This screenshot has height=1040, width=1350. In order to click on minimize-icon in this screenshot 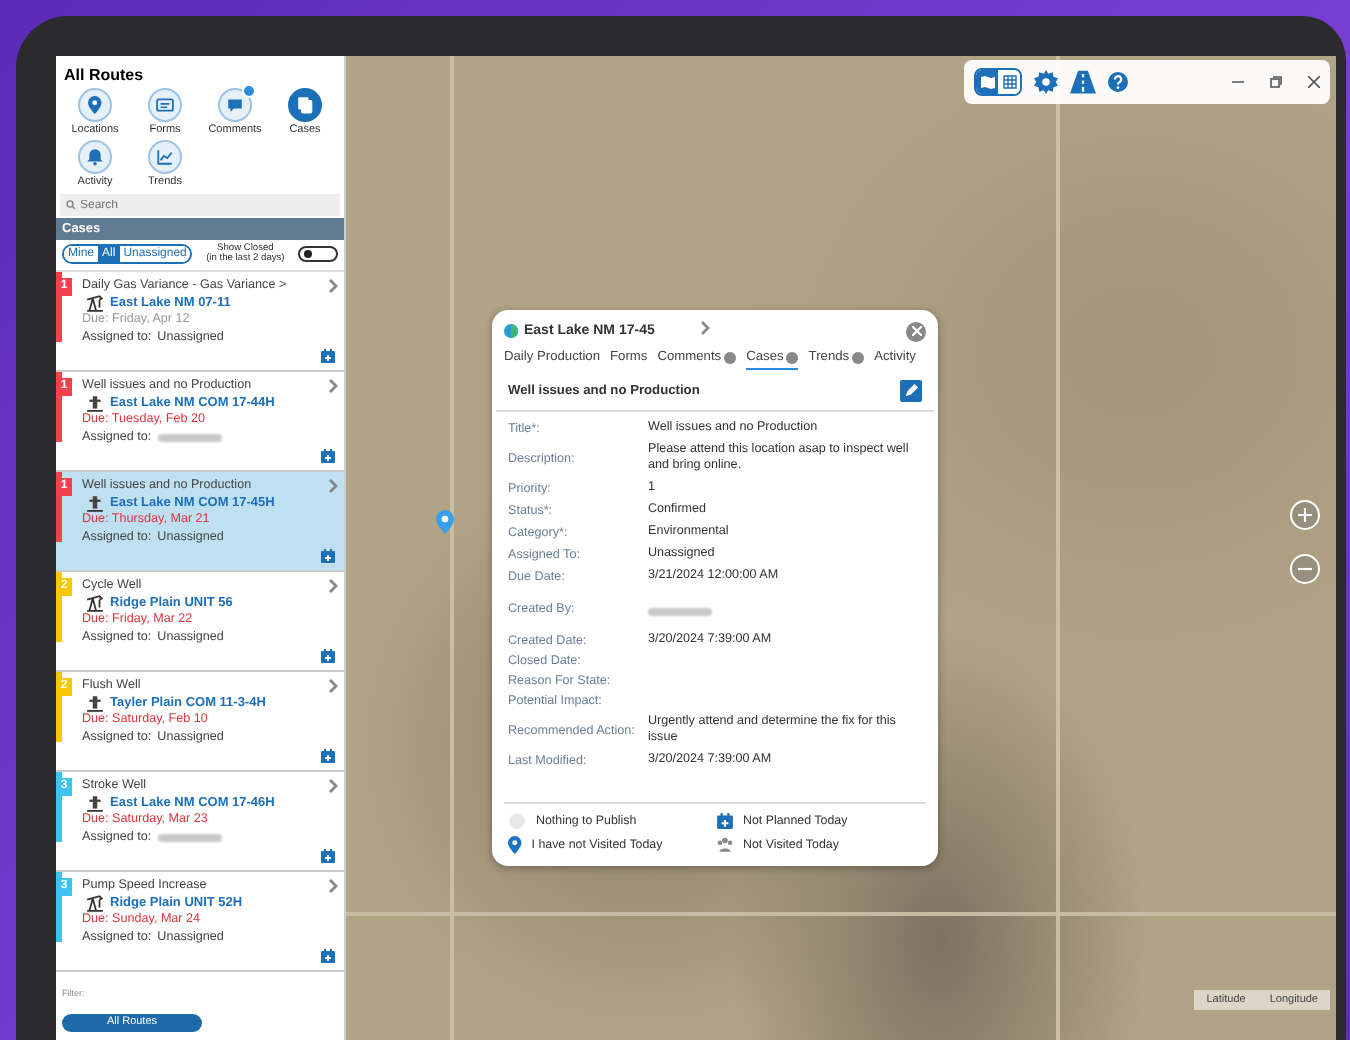, I will do `click(1238, 82)`.